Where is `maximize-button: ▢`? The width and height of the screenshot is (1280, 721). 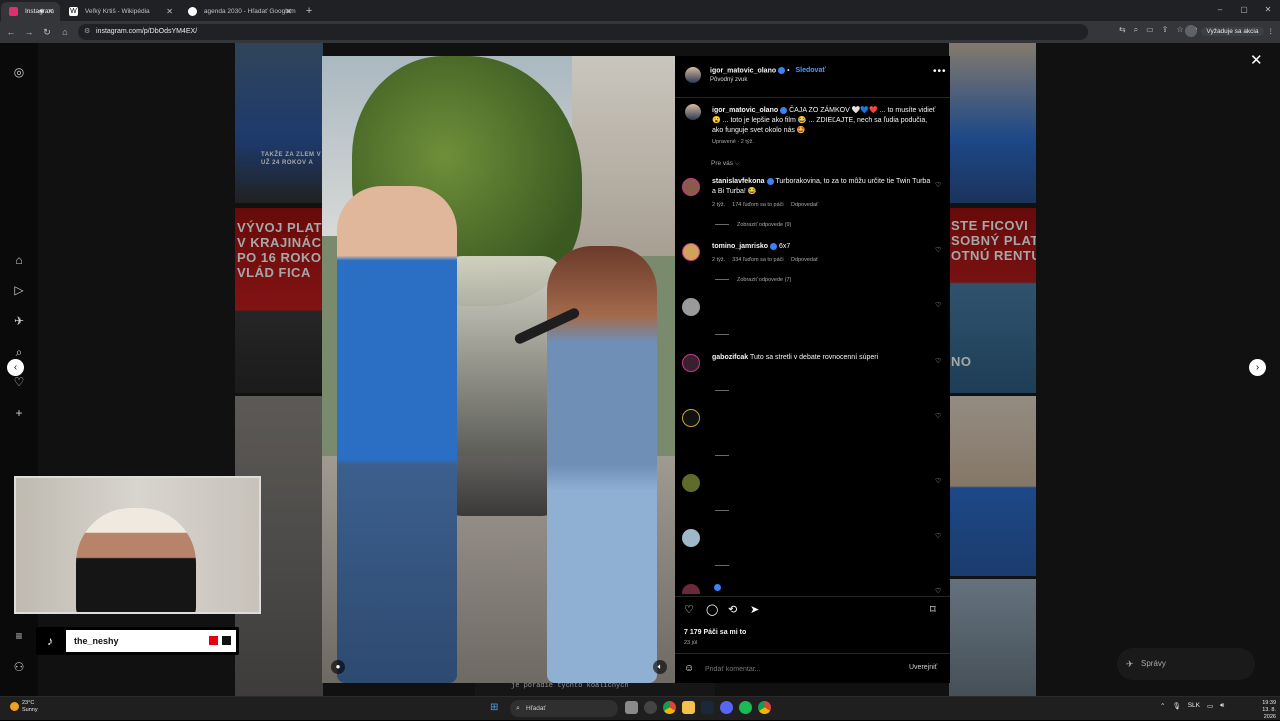
maximize-button: ▢ is located at coordinates (1244, 10).